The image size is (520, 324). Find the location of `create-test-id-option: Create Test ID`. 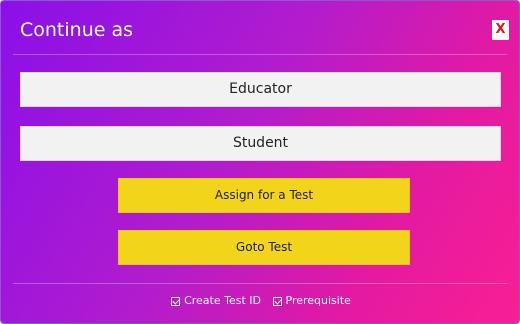

create-test-id-option: Create Test ID is located at coordinates (216, 301).